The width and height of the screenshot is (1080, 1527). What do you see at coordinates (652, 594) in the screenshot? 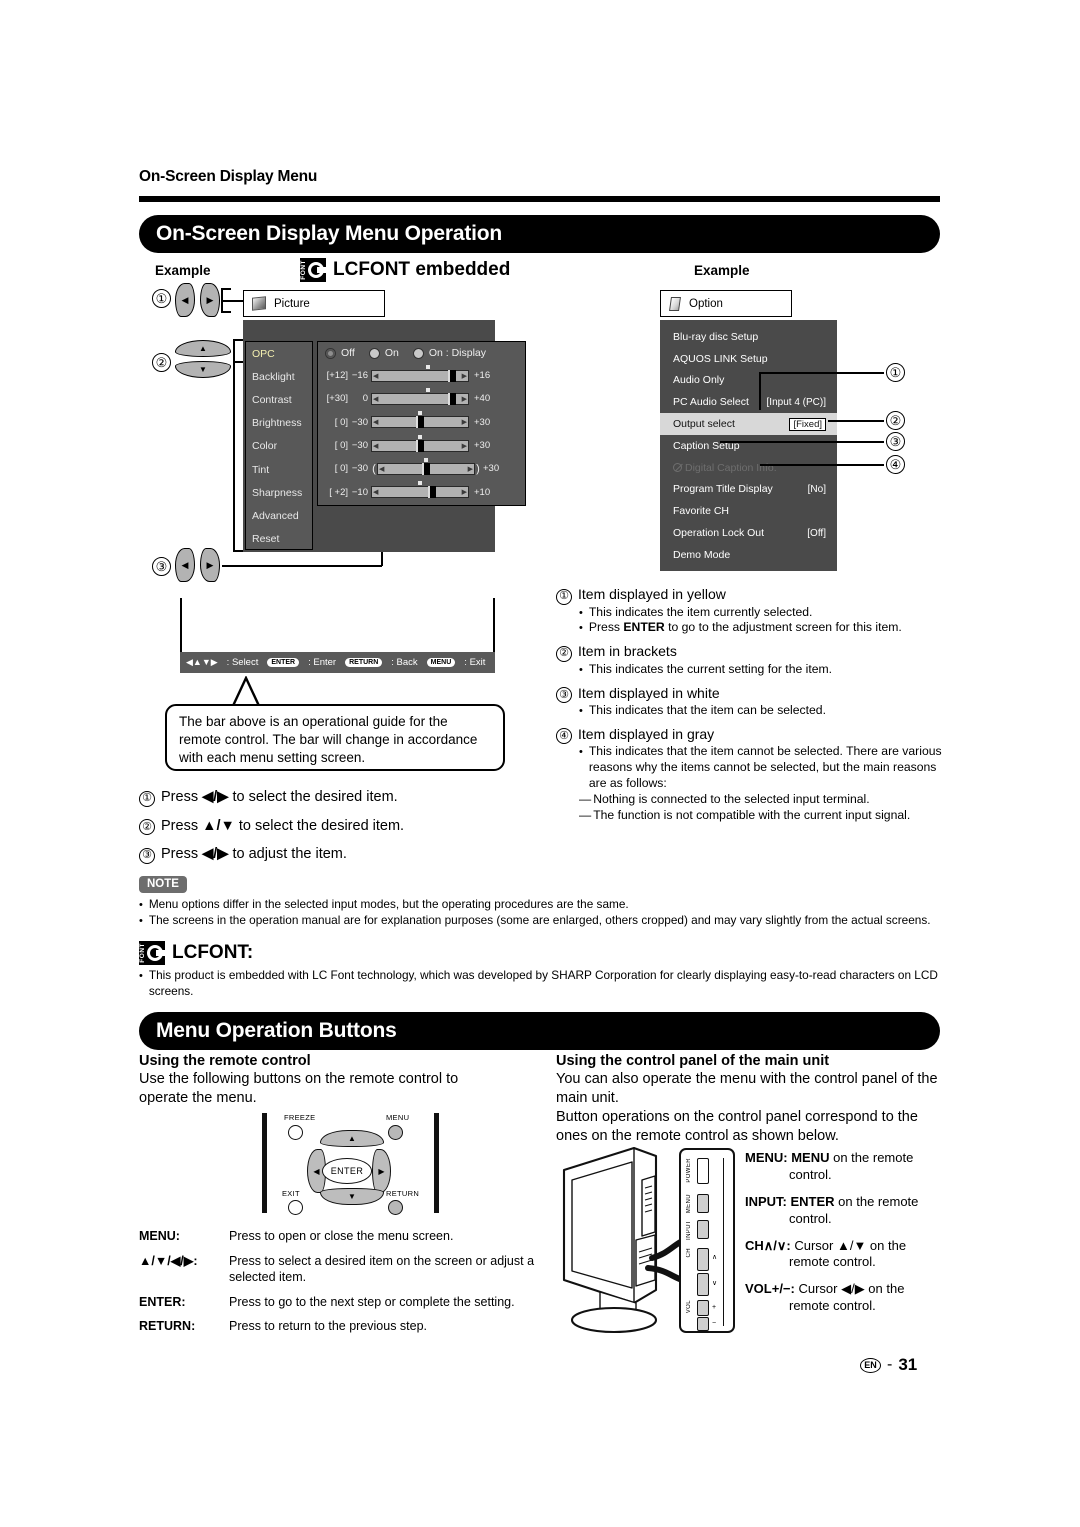
I see `legend-title-1: Item displayed in yellow` at bounding box center [652, 594].